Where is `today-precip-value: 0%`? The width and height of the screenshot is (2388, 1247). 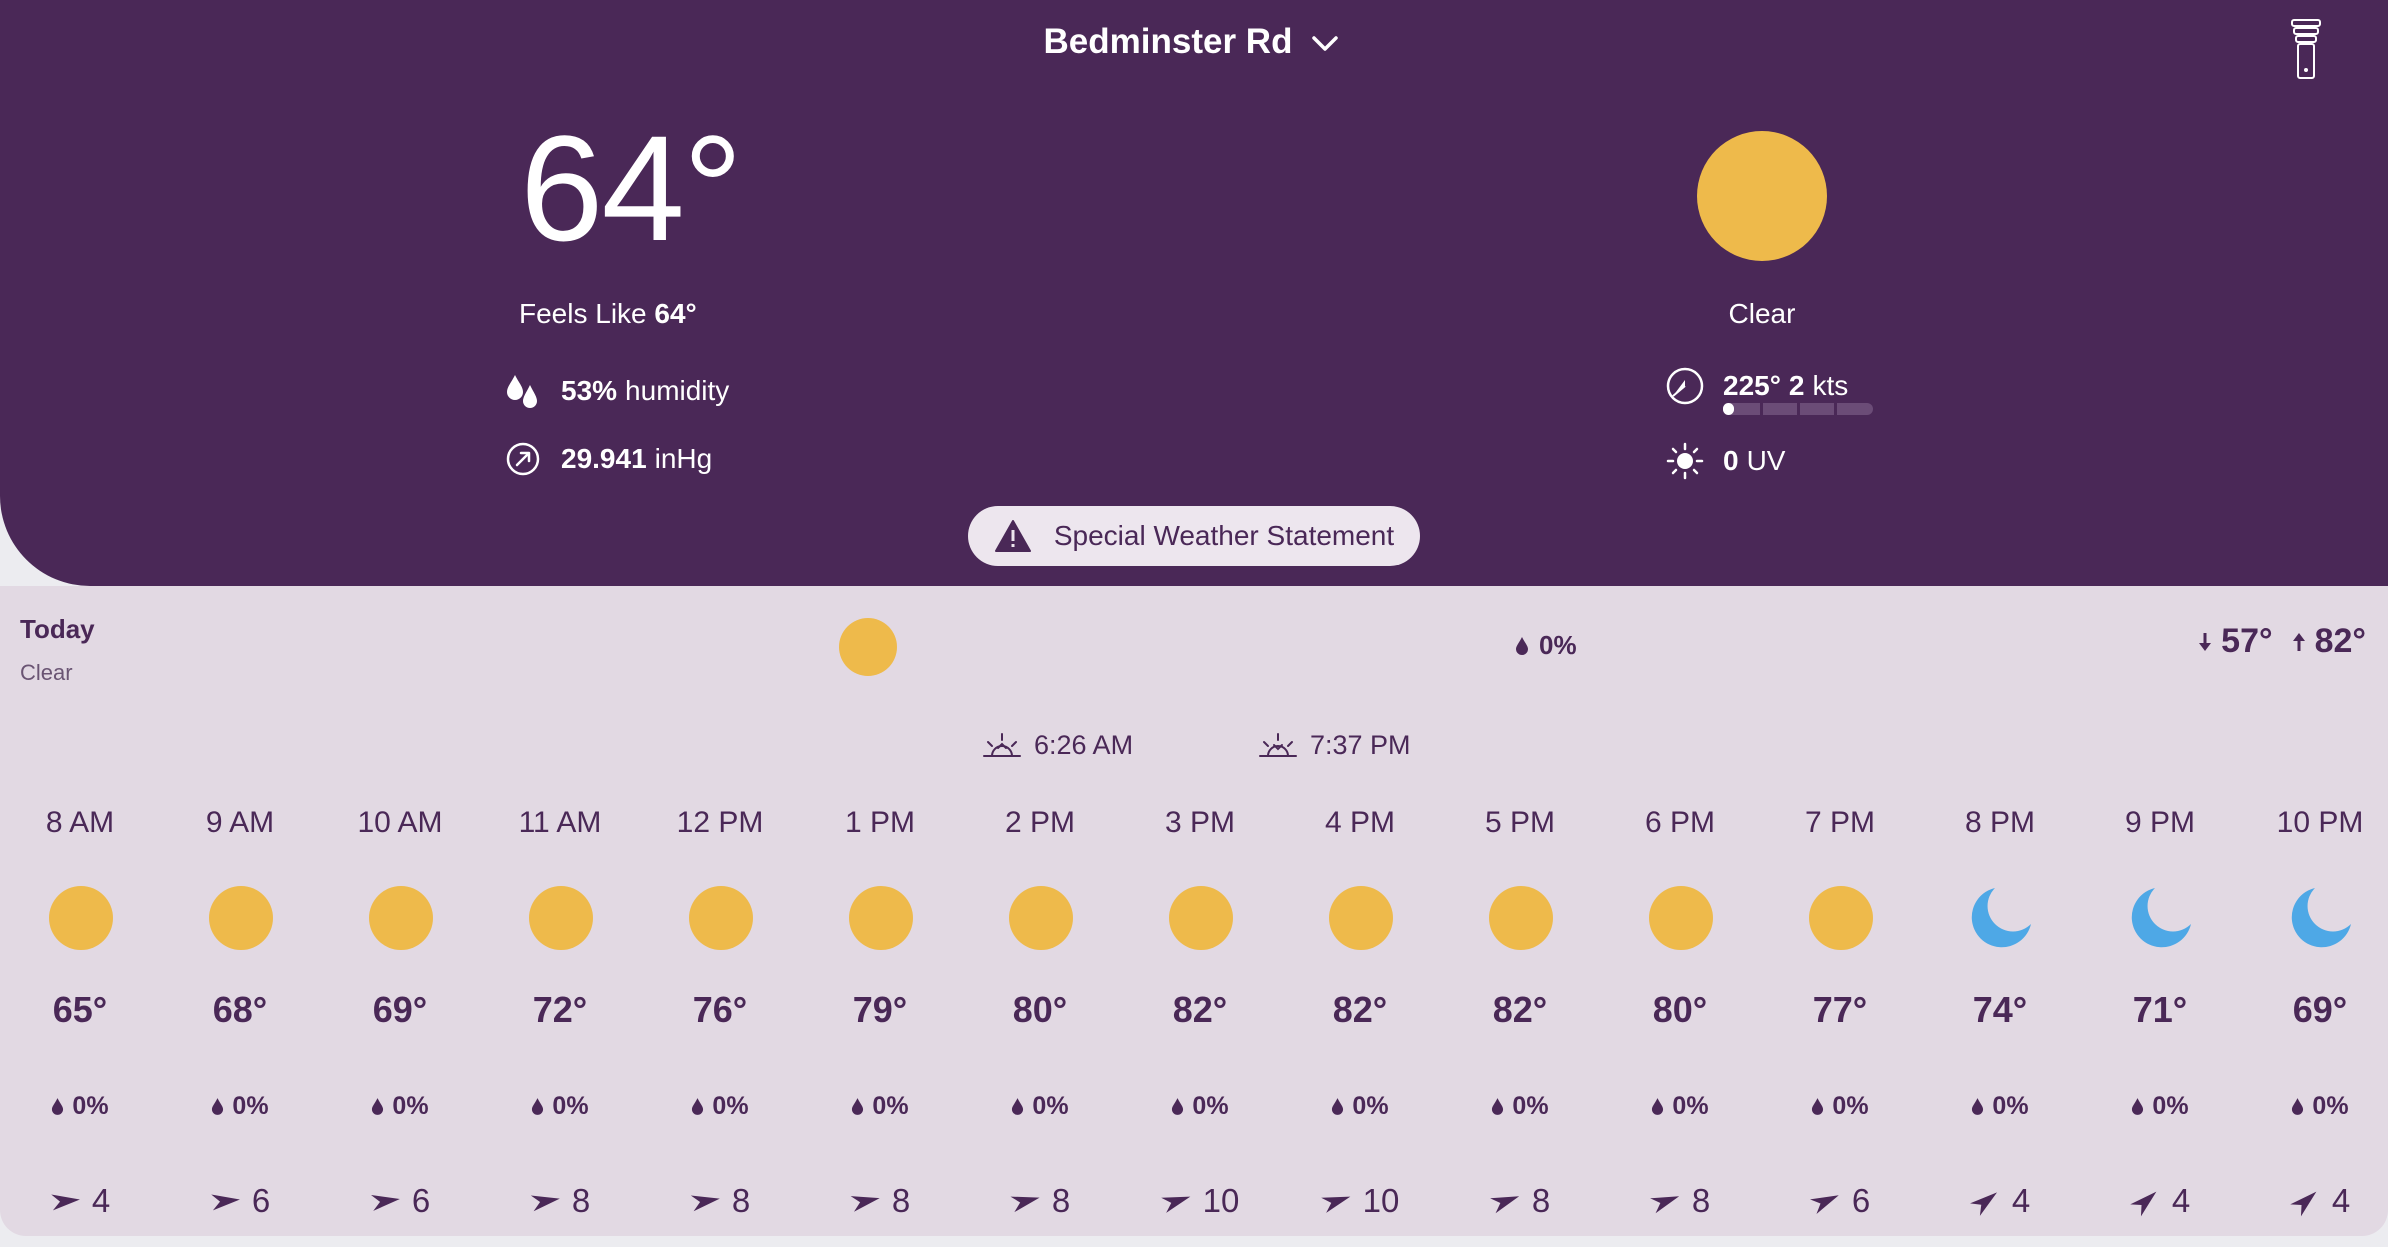 today-precip-value: 0% is located at coordinates (1558, 645).